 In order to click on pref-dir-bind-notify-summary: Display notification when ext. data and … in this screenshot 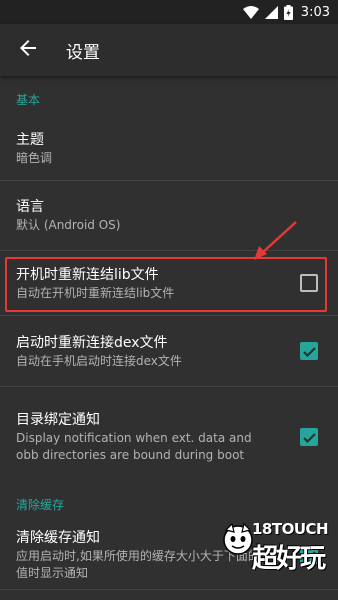, I will do `click(134, 446)`.